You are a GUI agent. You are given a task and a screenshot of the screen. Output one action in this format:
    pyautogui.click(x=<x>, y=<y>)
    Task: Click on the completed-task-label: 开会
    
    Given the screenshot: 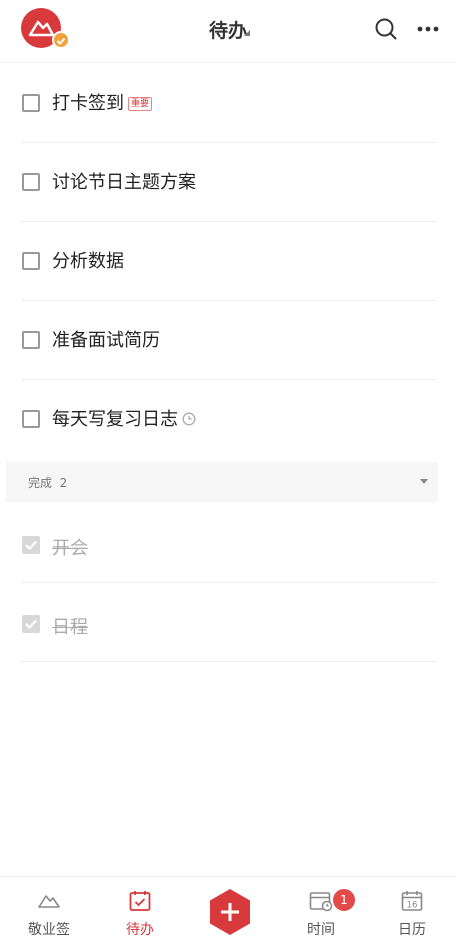 What is the action you would take?
    pyautogui.click(x=70, y=548)
    